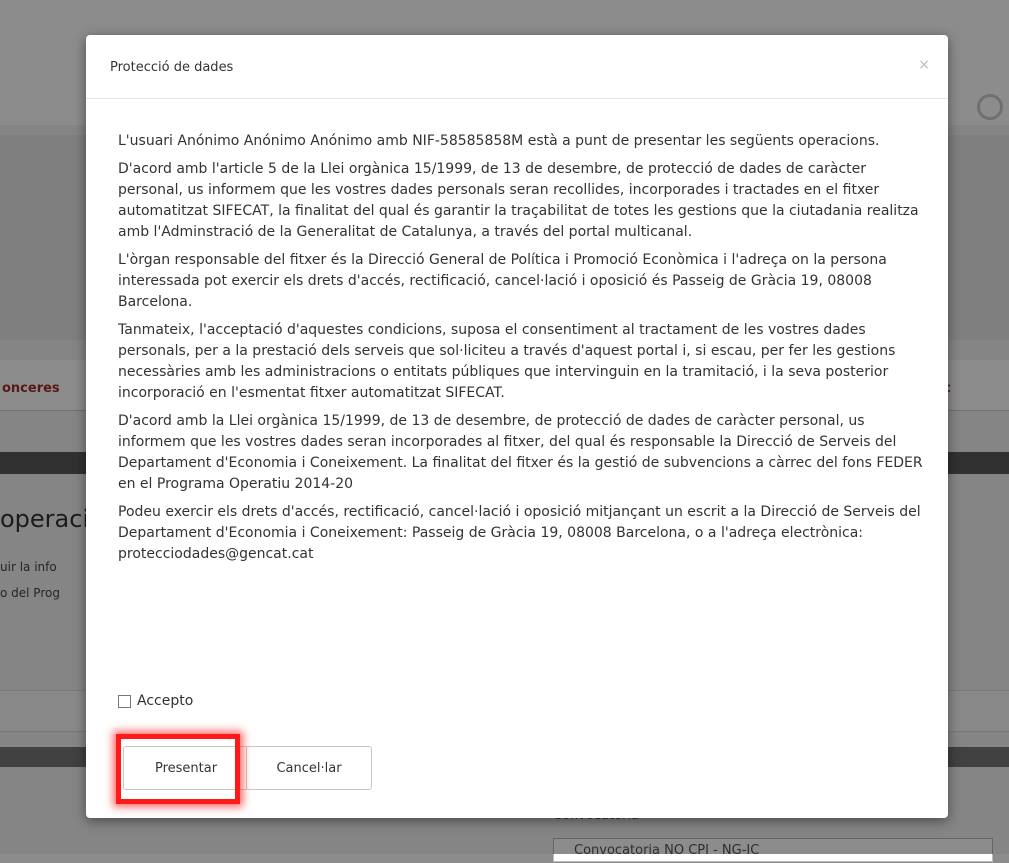 This screenshot has height=863, width=1009. I want to click on modal-title: Protecció de dades, so click(172, 67).